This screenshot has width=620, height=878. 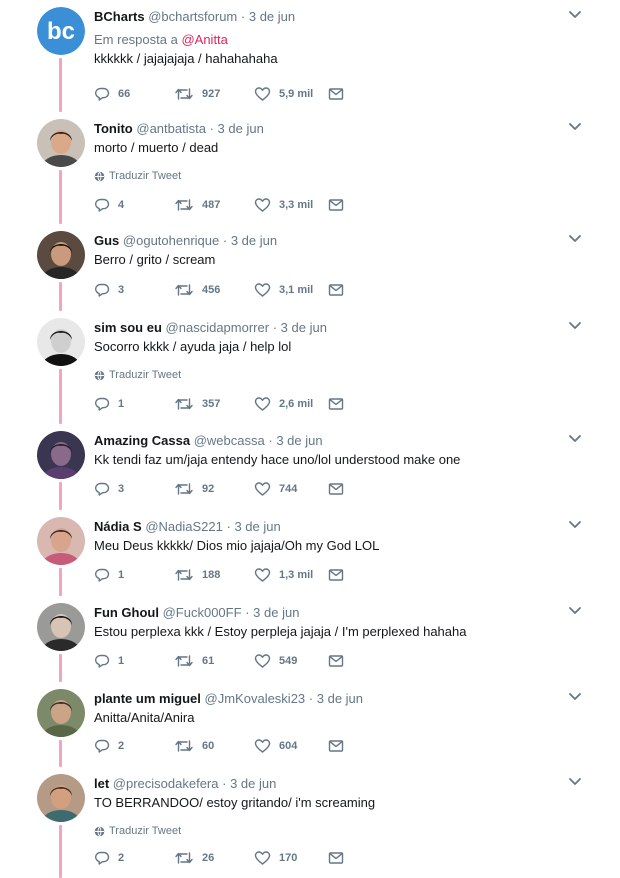 What do you see at coordinates (204, 39) in the screenshot?
I see `reply-mention: @Anitta` at bounding box center [204, 39].